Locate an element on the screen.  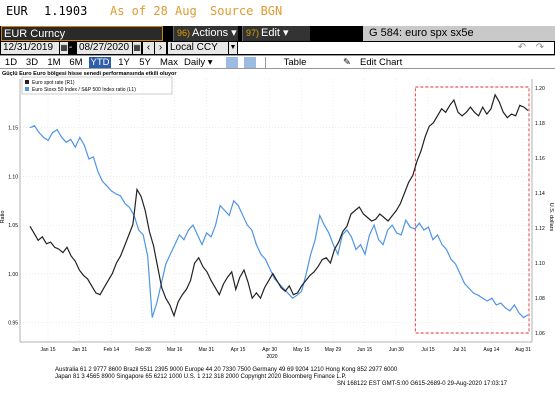
actions-menu-button: 96) Actions ▾ is located at coordinates (205, 33).